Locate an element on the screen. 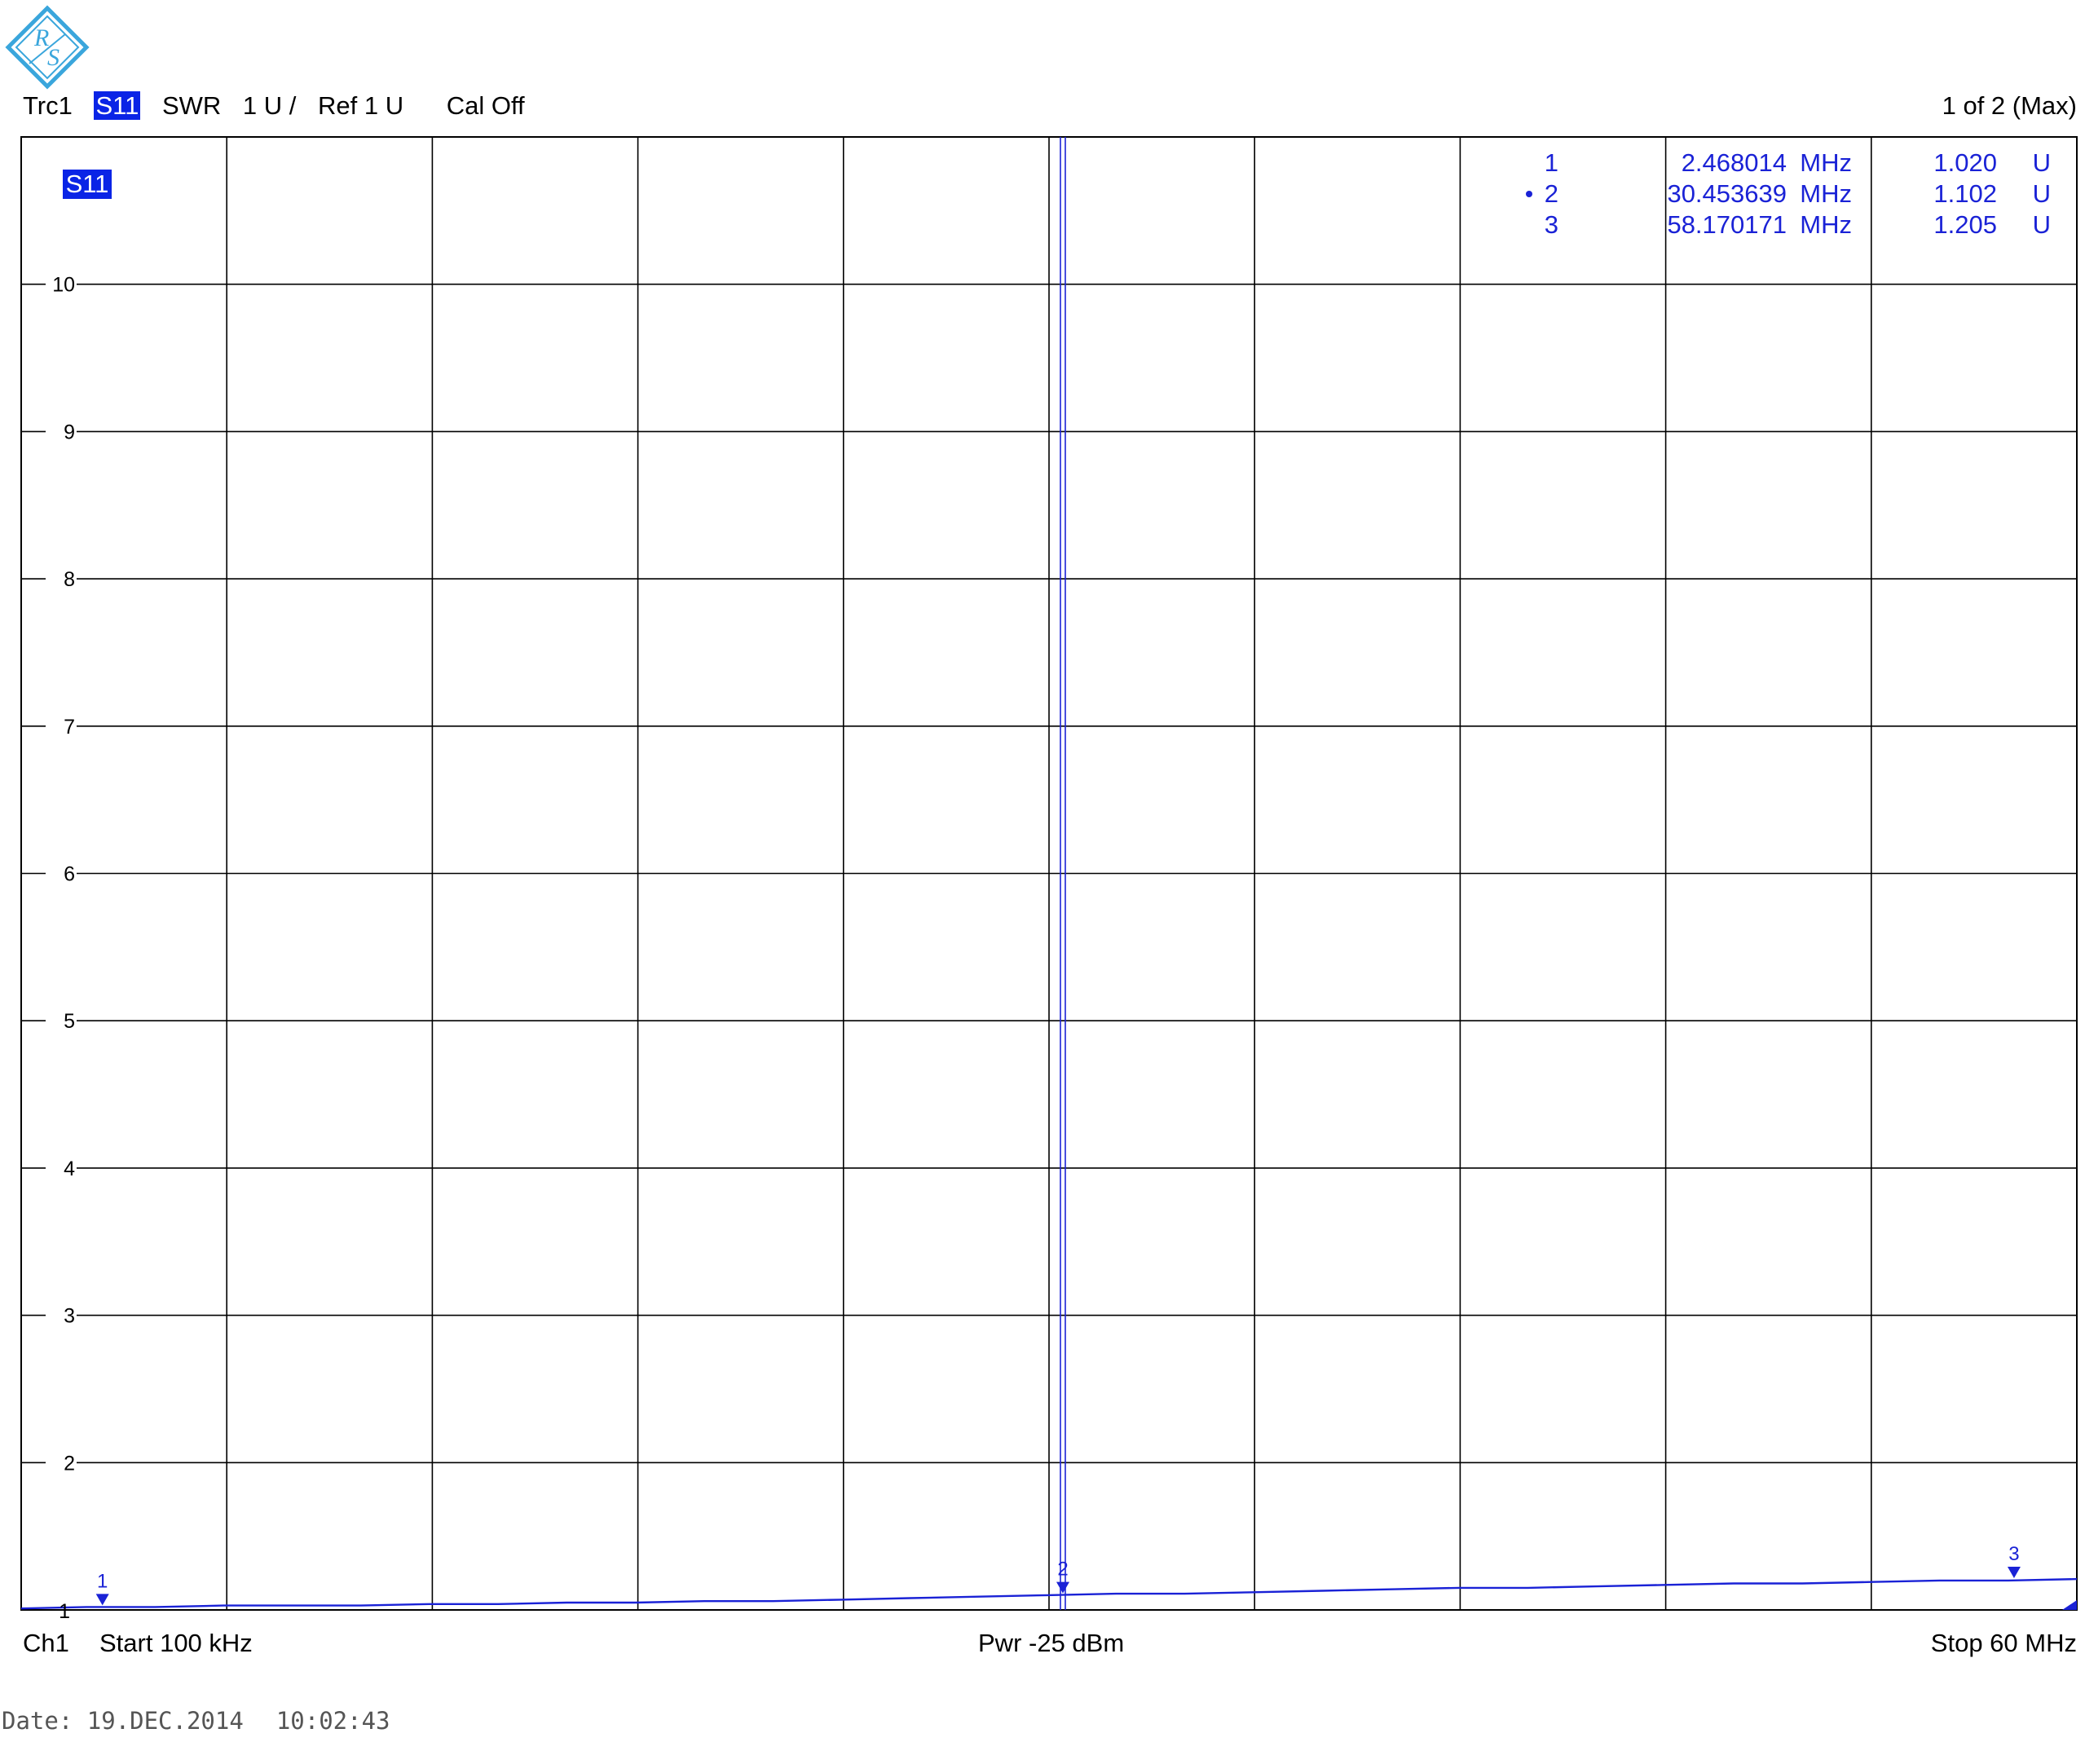 This screenshot has height=1764, width=2085. marker-1: 1 is located at coordinates (102, 1588).